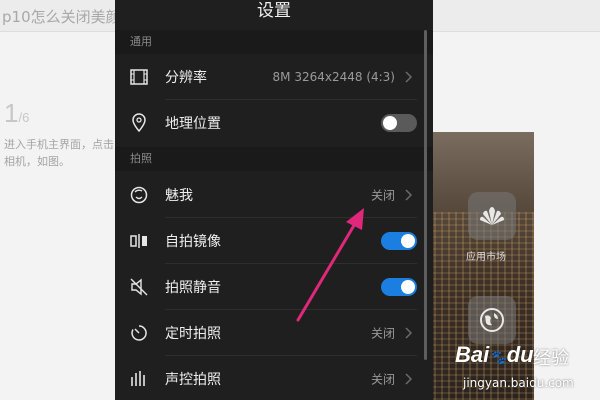 The image size is (600, 400). Describe the element at coordinates (179, 196) in the screenshot. I see `beauty-label: 魅我` at that location.